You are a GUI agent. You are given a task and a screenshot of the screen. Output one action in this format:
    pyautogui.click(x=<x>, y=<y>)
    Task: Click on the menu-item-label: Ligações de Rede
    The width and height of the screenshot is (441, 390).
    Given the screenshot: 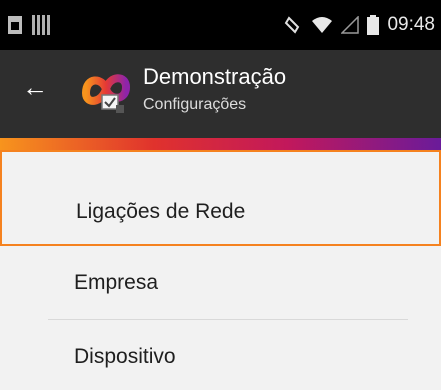 What is the action you would take?
    pyautogui.click(x=161, y=211)
    